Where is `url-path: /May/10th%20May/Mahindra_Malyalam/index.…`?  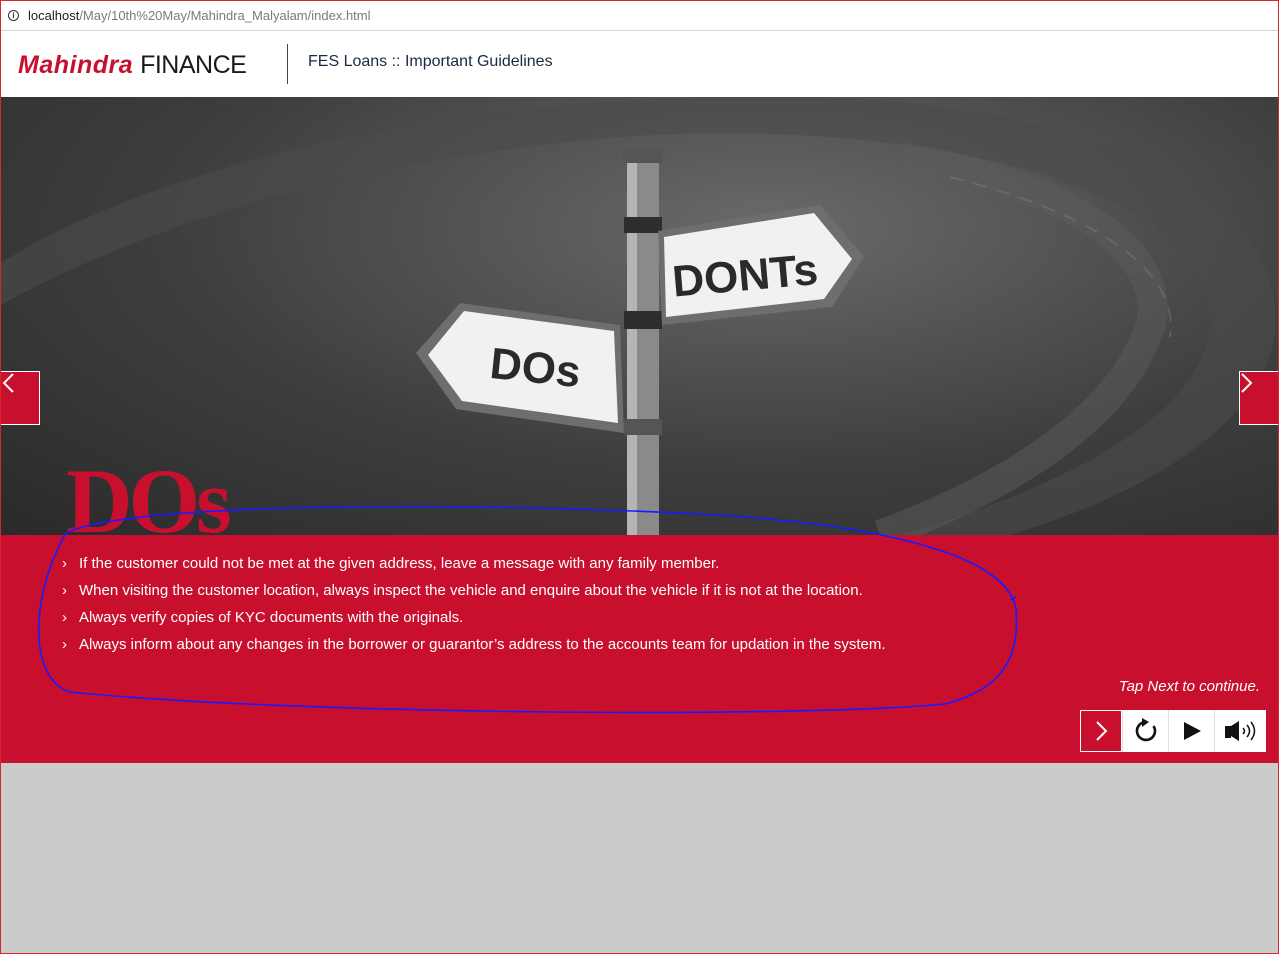
url-path: /May/10th%20May/Mahindra_Malyalam/index.… is located at coordinates (225, 15).